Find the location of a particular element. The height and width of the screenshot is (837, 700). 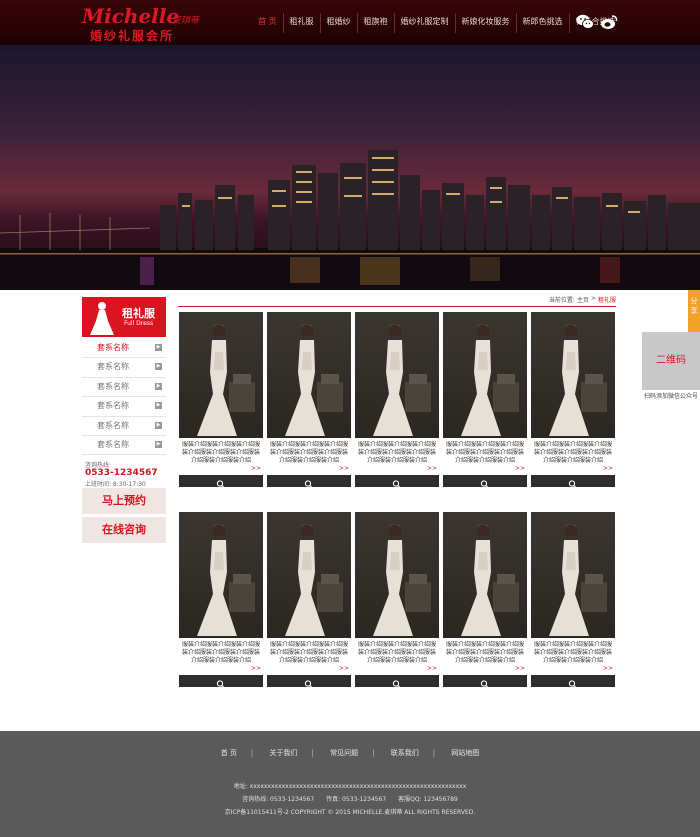

nav-item-rent-dress: 租礼服 is located at coordinates (302, 23).